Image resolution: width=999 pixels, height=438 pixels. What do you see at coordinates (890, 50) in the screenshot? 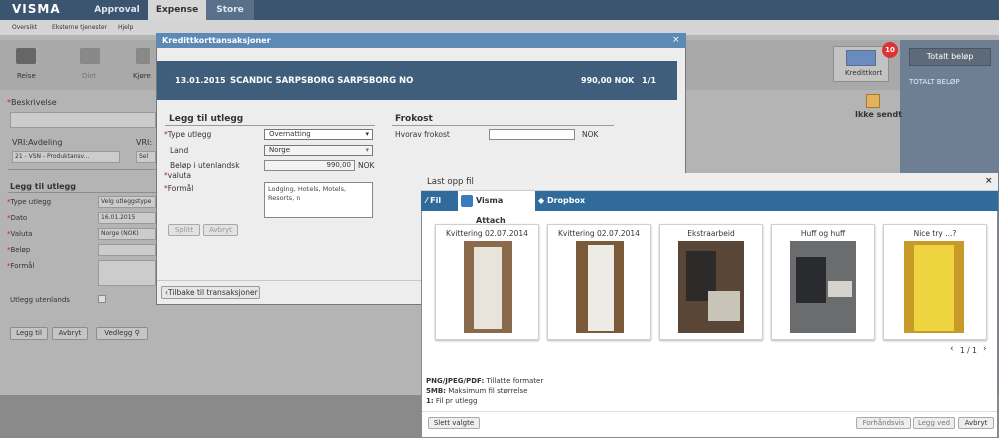
I see `count-badge: 10` at bounding box center [890, 50].